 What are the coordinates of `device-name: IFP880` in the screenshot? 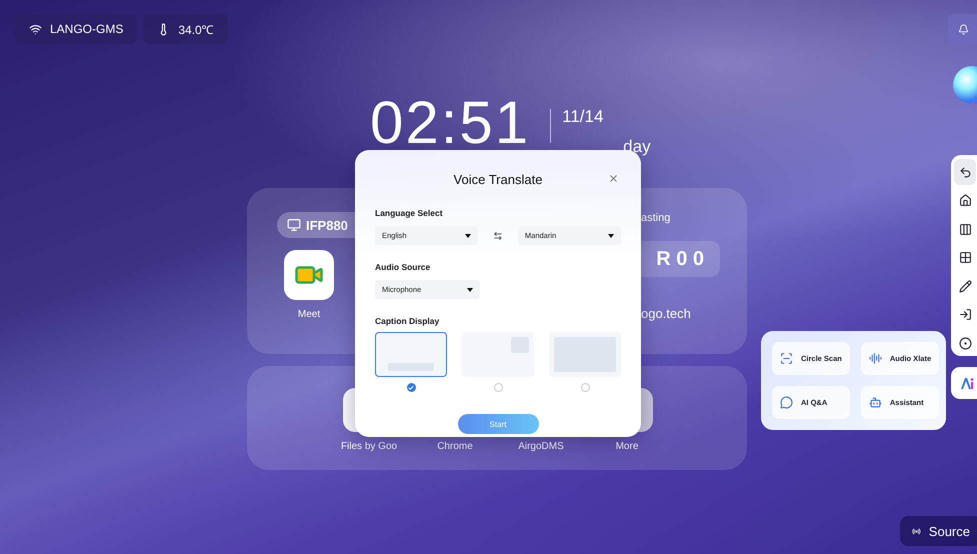 It's located at (327, 225).